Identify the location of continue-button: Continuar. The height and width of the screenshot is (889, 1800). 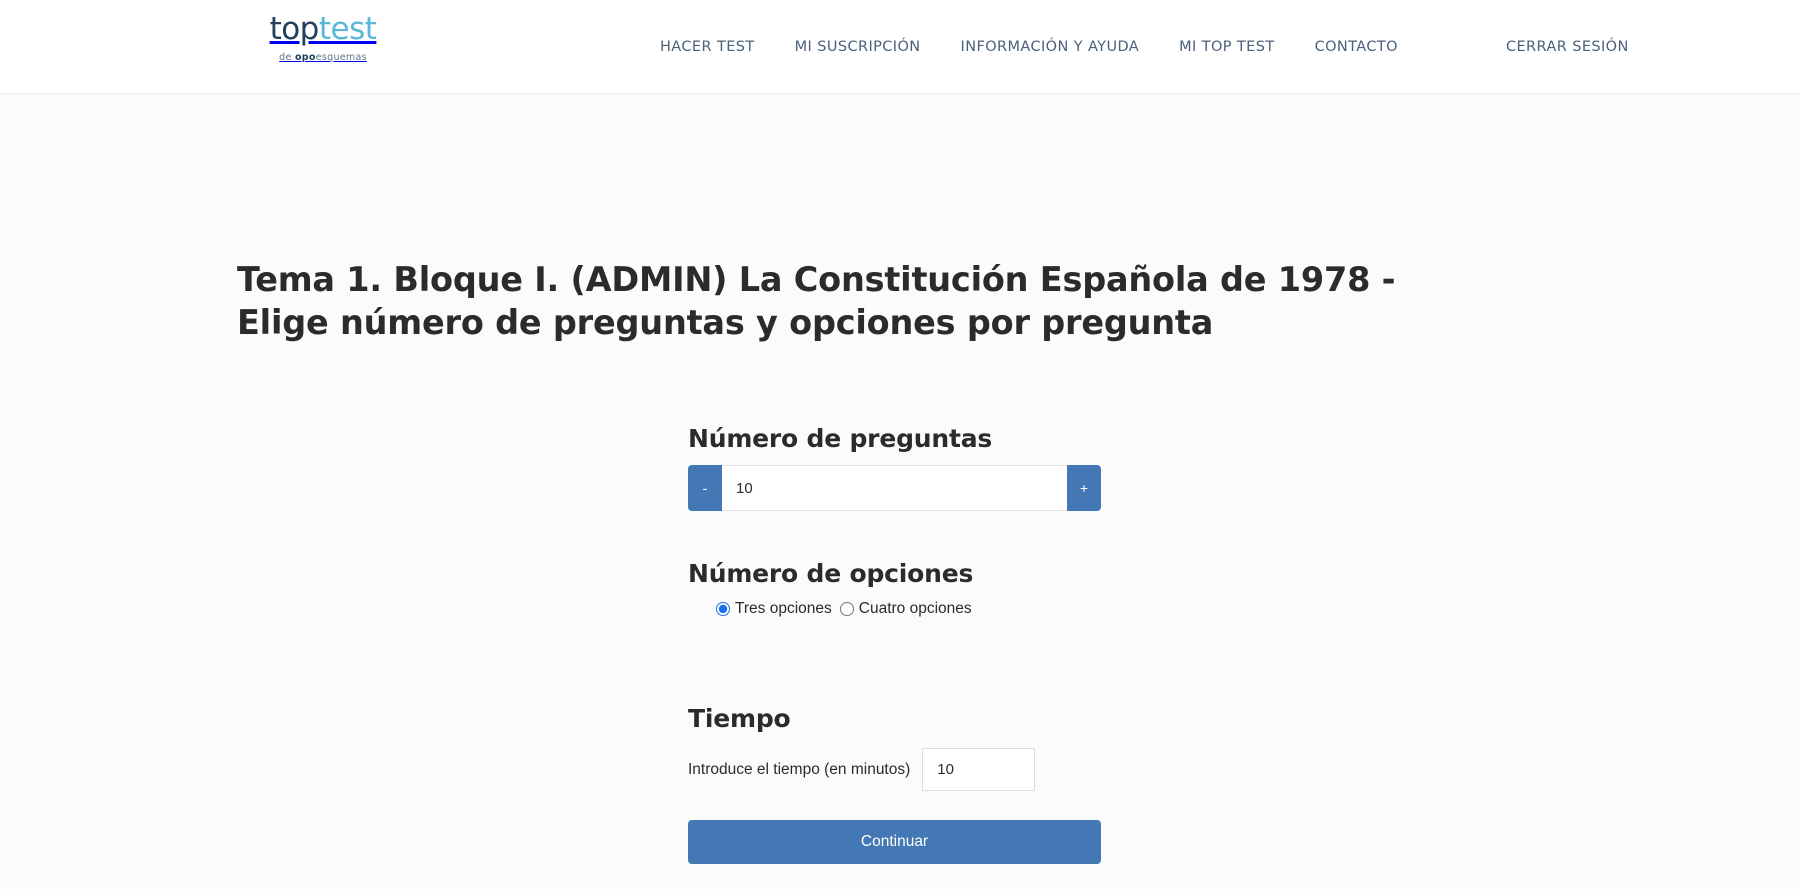
(894, 842).